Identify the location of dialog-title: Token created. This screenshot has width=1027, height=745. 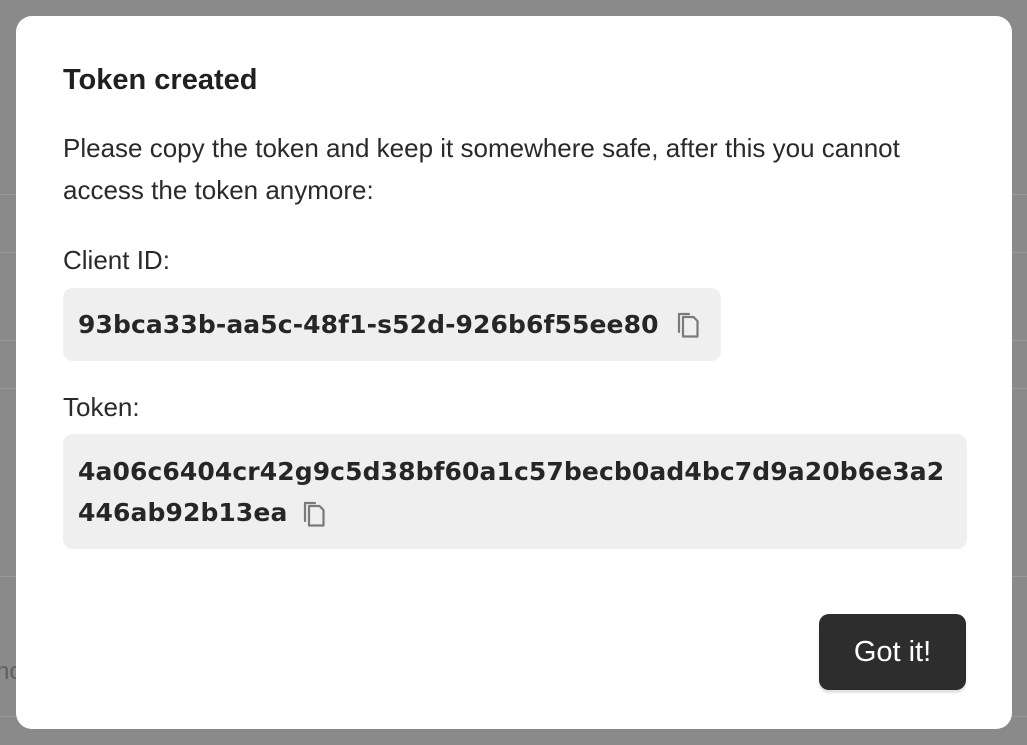
(160, 80).